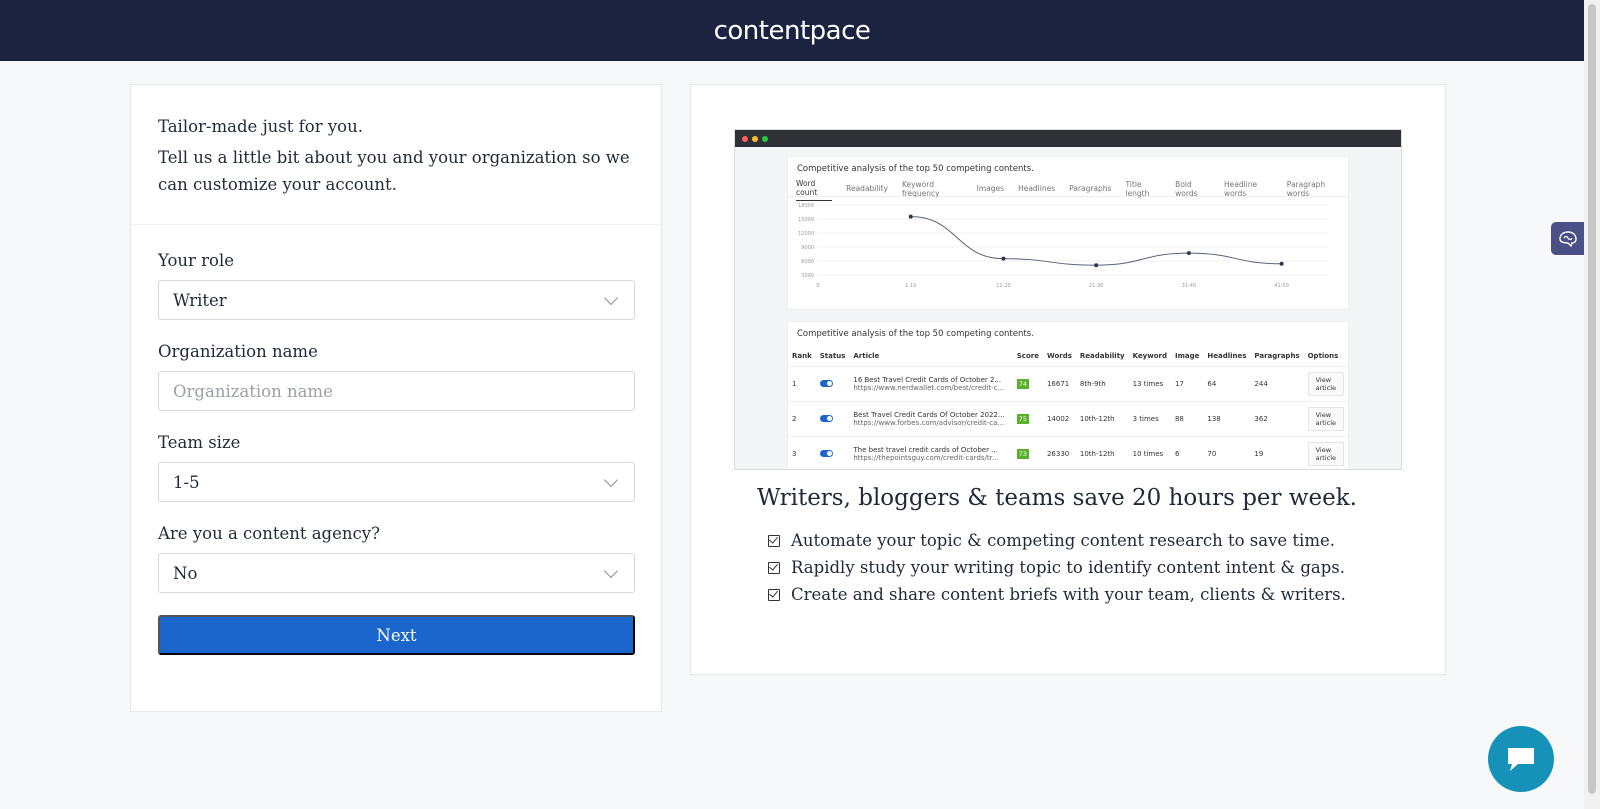 The height and width of the screenshot is (809, 1600). I want to click on cell-rank: 1, so click(802, 384).